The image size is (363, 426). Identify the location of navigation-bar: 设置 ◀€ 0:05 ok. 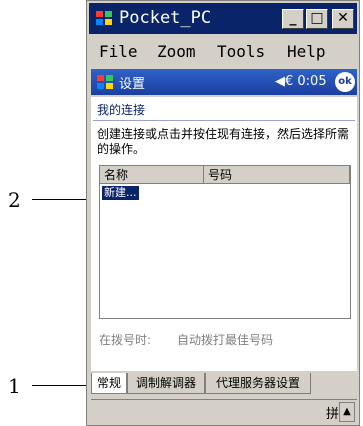
(224, 82).